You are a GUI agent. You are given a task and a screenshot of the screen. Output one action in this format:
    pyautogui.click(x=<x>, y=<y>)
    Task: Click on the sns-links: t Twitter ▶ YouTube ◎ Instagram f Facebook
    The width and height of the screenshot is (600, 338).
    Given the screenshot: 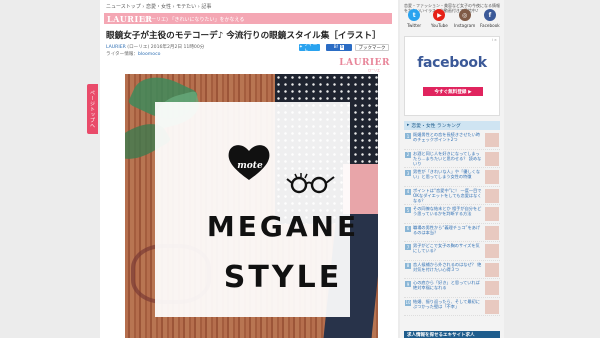 What is the action you would take?
    pyautogui.click(x=452, y=22)
    